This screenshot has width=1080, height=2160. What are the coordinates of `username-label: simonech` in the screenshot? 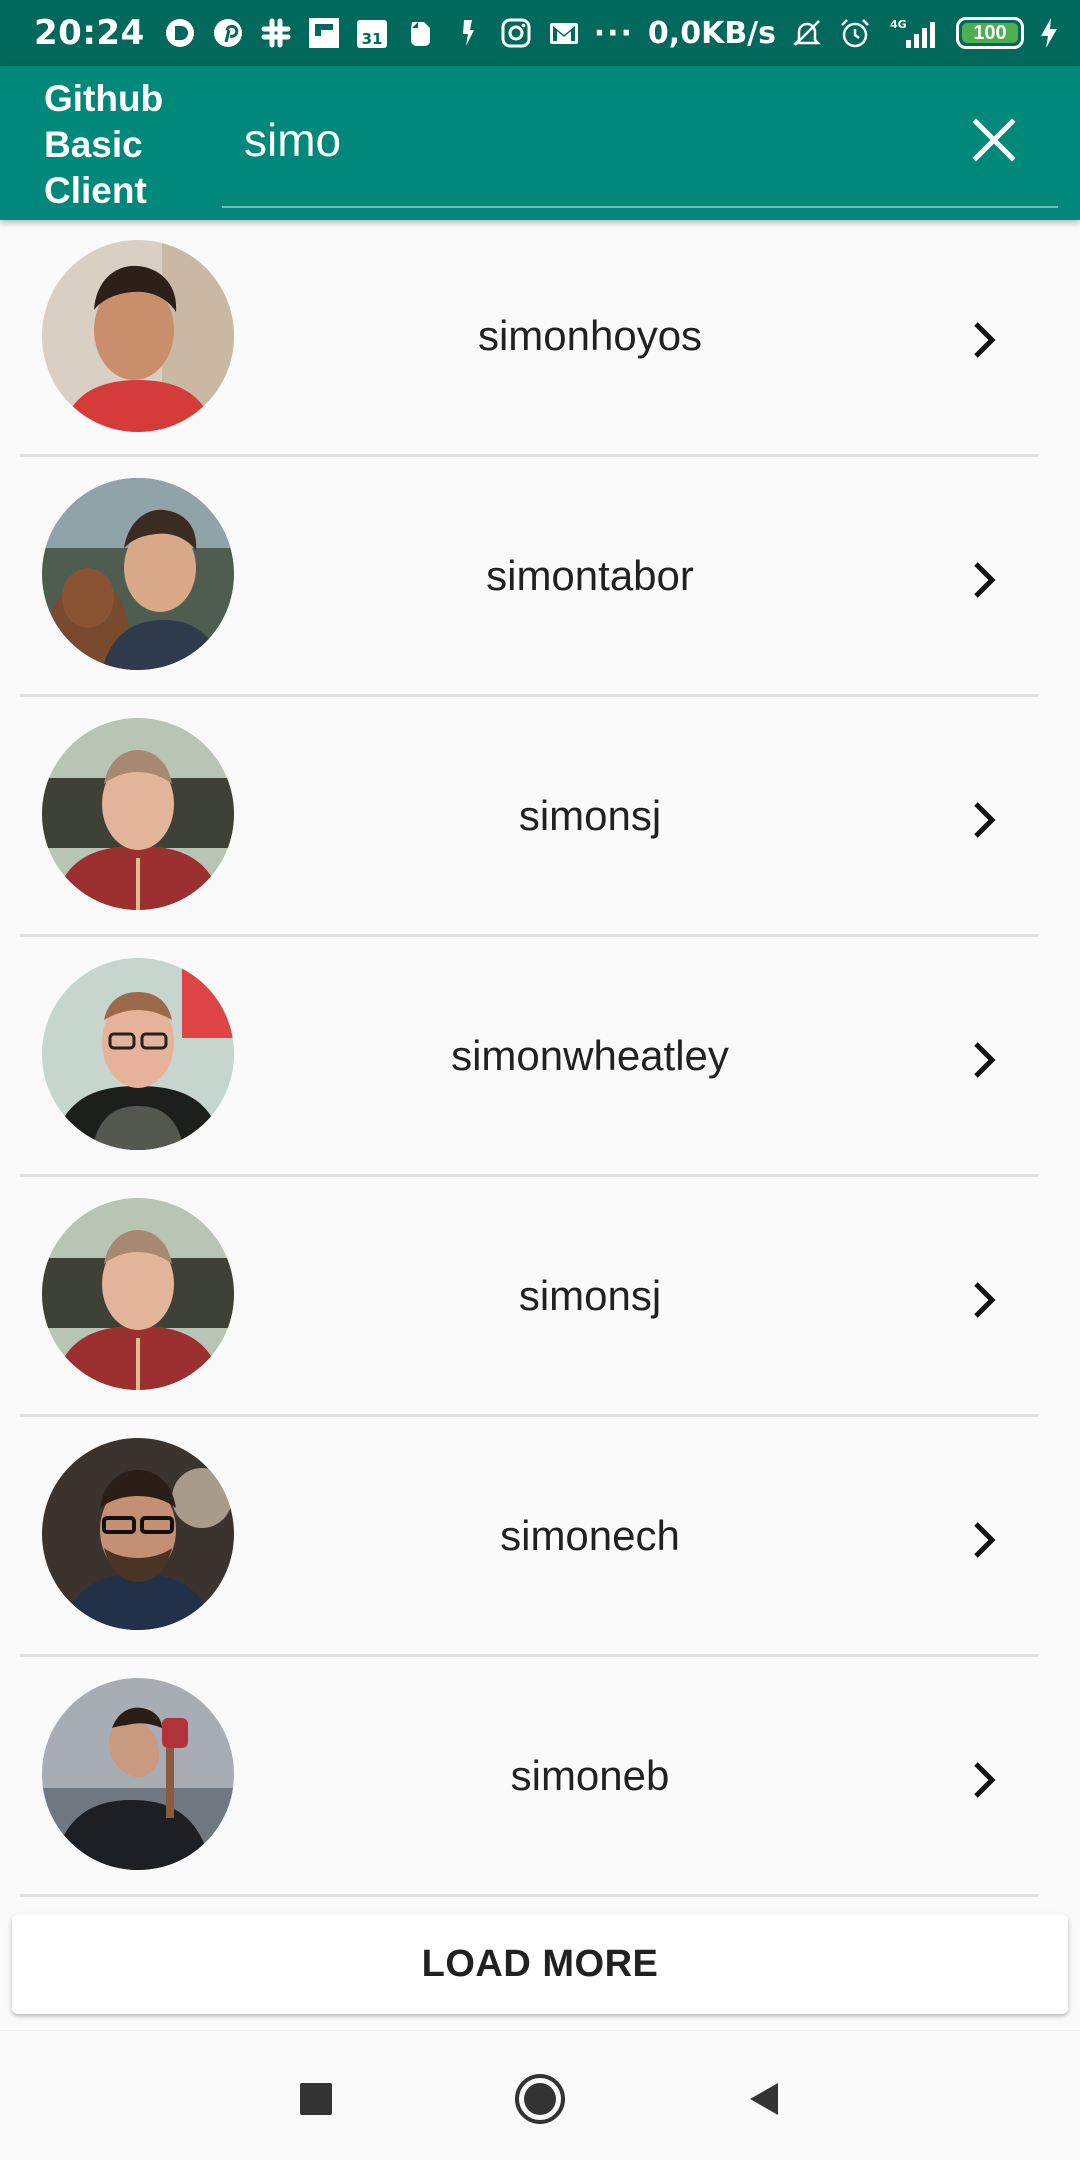 It's located at (590, 1535).